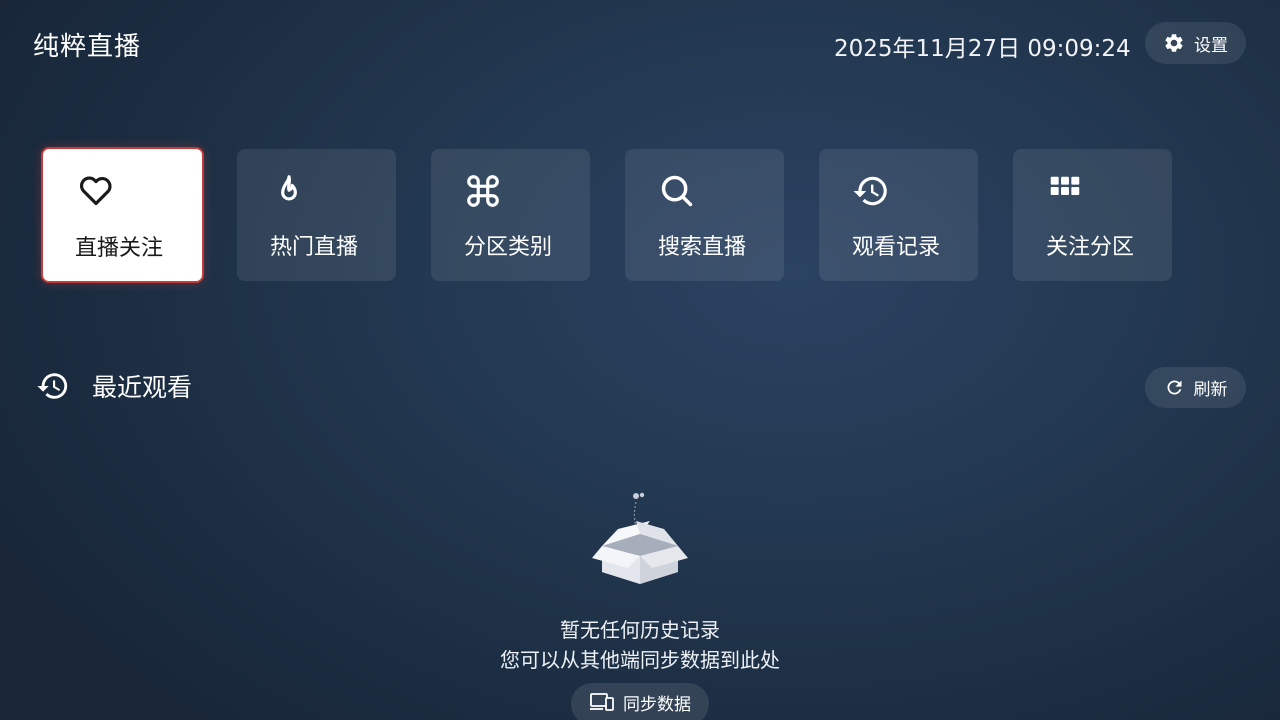 The height and width of the screenshot is (720, 1280). What do you see at coordinates (602, 702) in the screenshot?
I see `devices-icon` at bounding box center [602, 702].